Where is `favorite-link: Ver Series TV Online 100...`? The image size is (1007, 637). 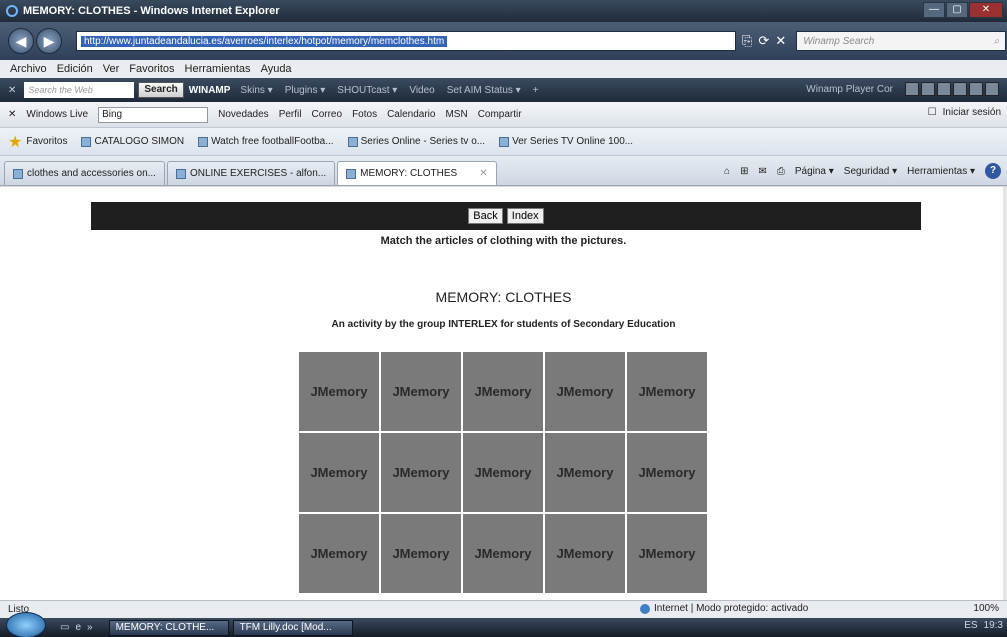
favorite-link: Ver Series TV Online 100... is located at coordinates (566, 141).